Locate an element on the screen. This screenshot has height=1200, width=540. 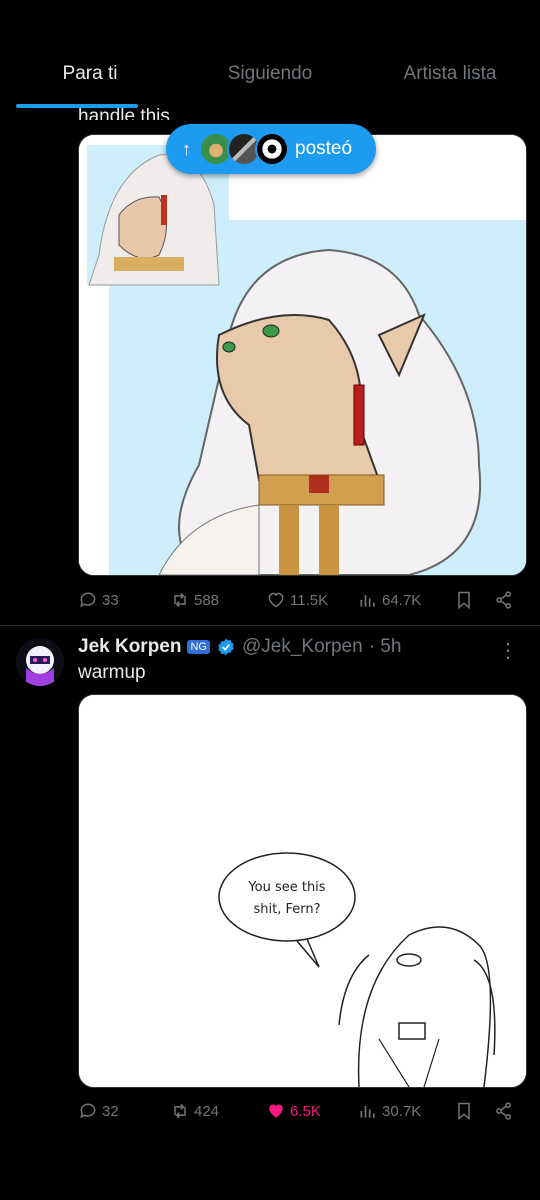
active-tab-indicator is located at coordinates (77, 106).